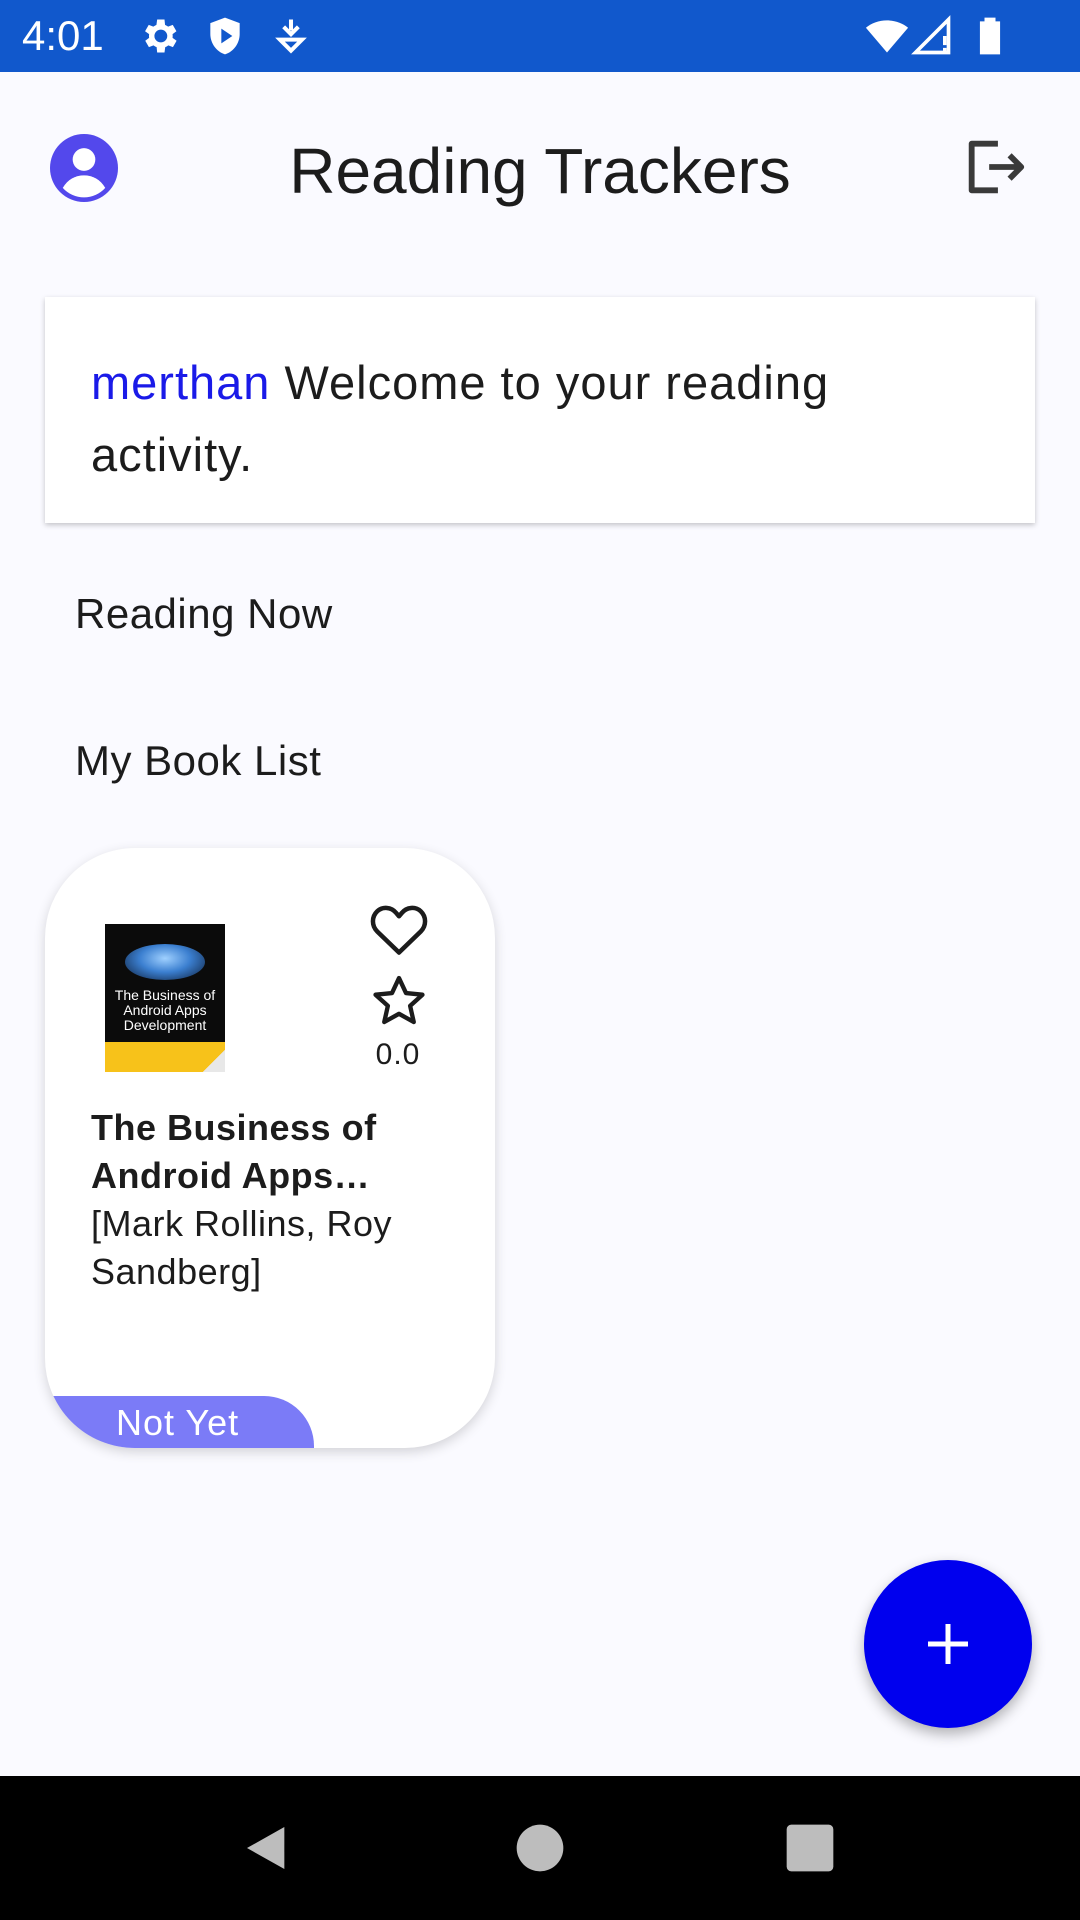 The image size is (1080, 1920). What do you see at coordinates (540, 36) in the screenshot?
I see `status-bar: 4:01` at bounding box center [540, 36].